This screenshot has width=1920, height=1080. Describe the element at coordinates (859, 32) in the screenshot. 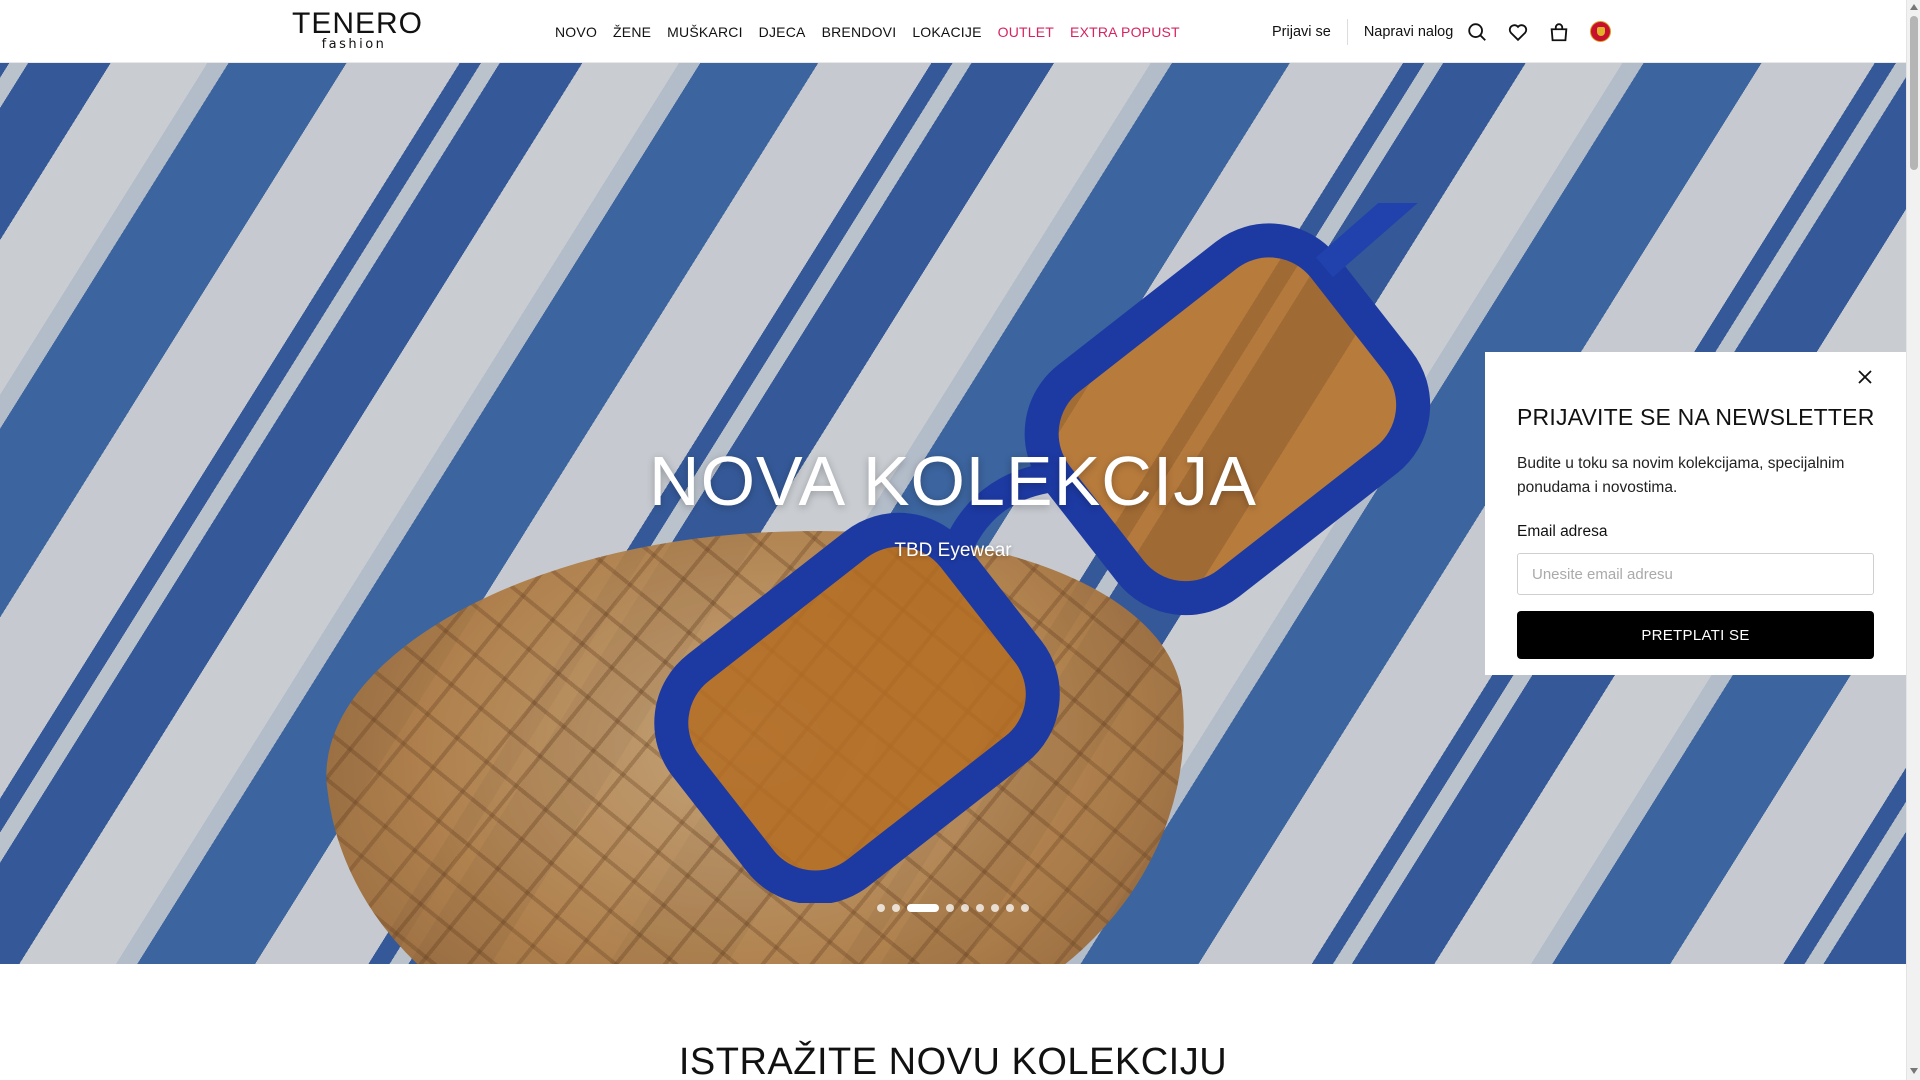

I see `nav-item-brendovi: BRENDOVI` at that location.